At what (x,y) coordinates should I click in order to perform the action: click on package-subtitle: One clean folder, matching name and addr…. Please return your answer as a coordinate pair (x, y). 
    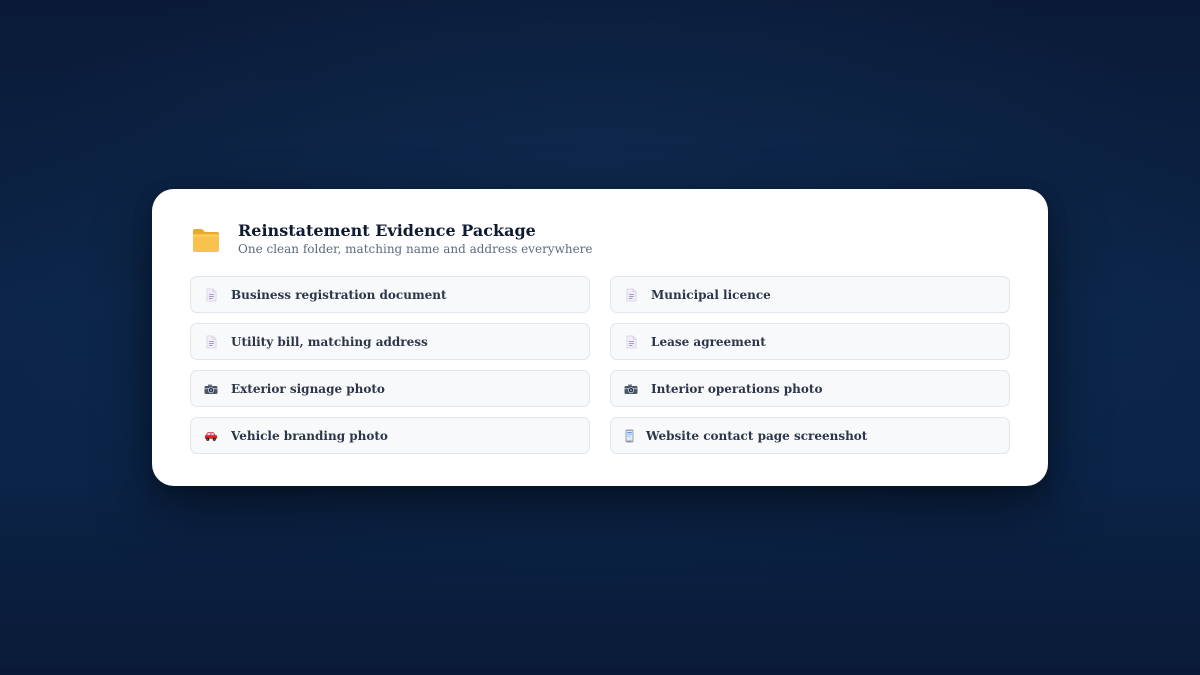
    Looking at the image, I should click on (415, 249).